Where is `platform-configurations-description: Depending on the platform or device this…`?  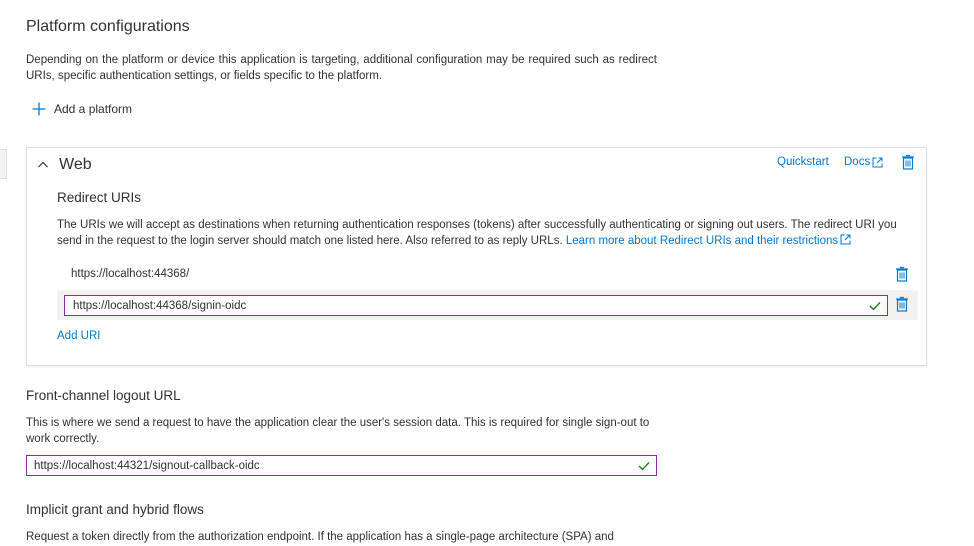
platform-configurations-description: Depending on the platform or device this… is located at coordinates (341, 68).